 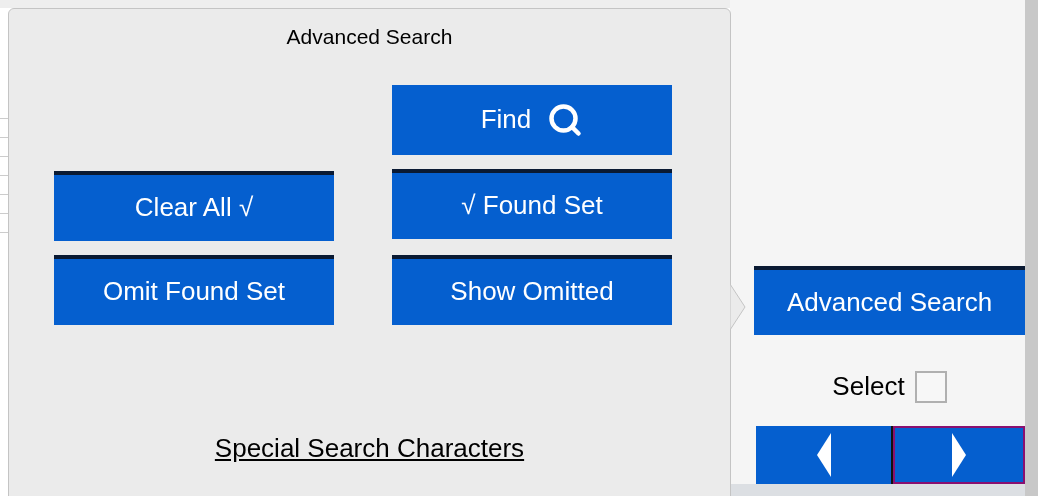 I want to click on previous-button, so click(x=824, y=455).